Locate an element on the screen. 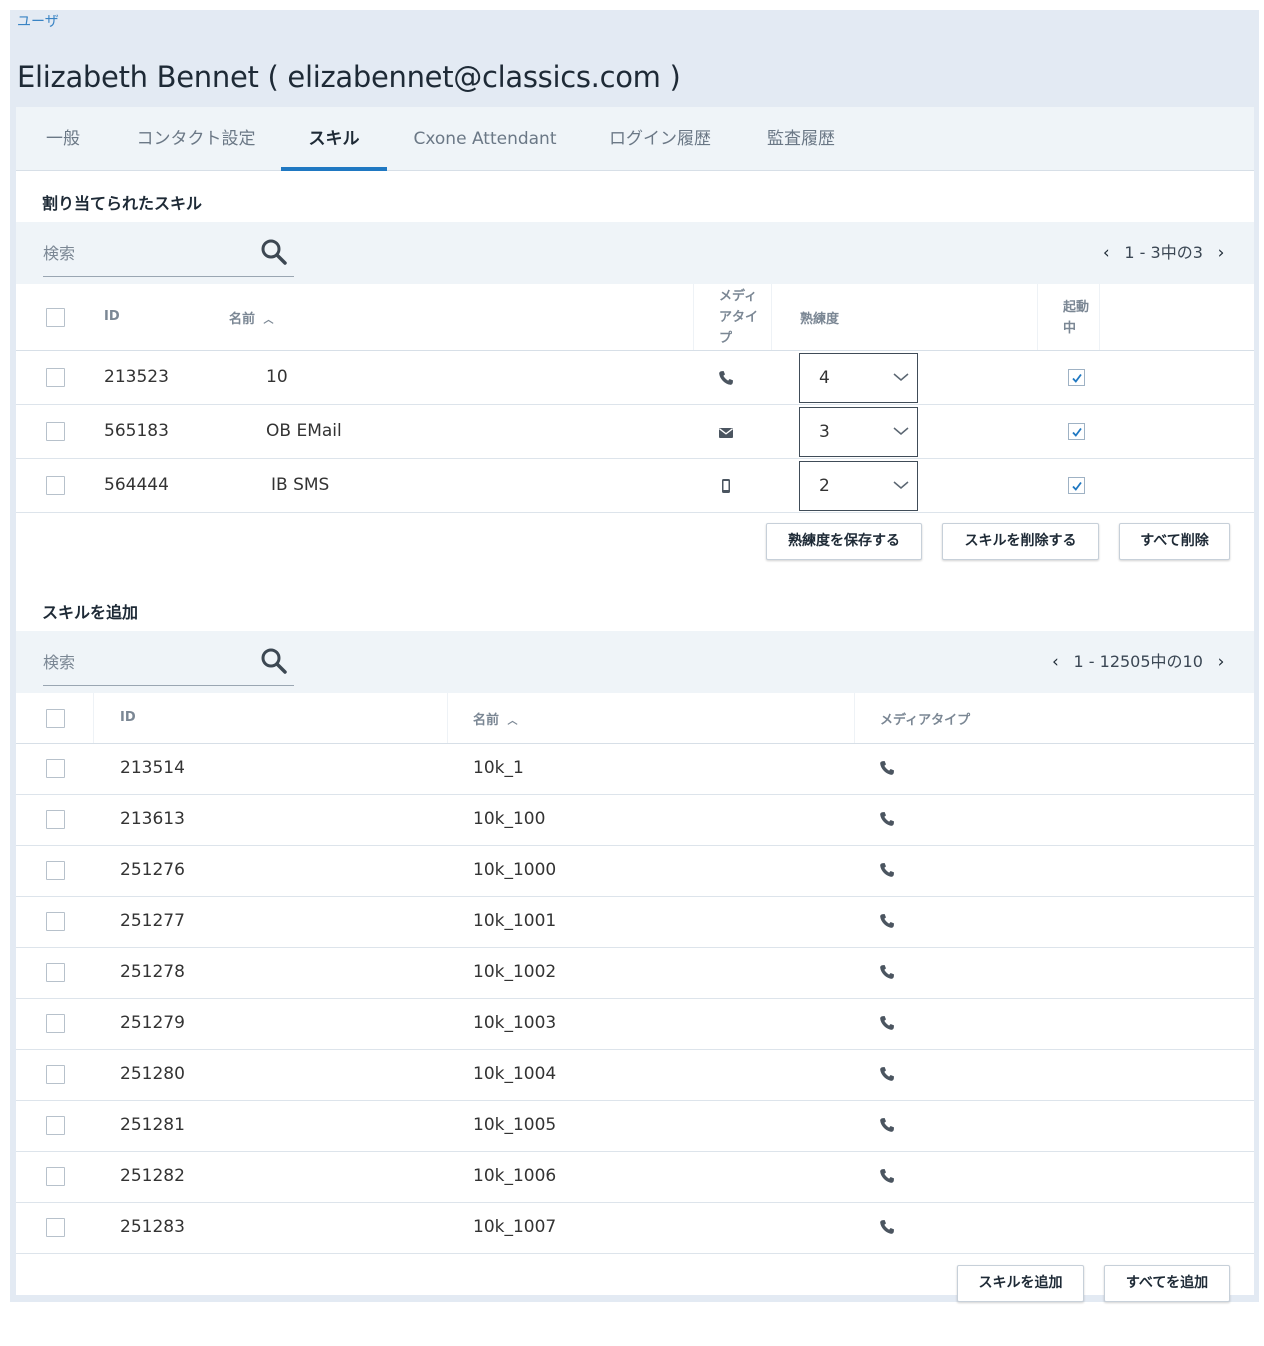  mobile-icon is located at coordinates (726, 486).